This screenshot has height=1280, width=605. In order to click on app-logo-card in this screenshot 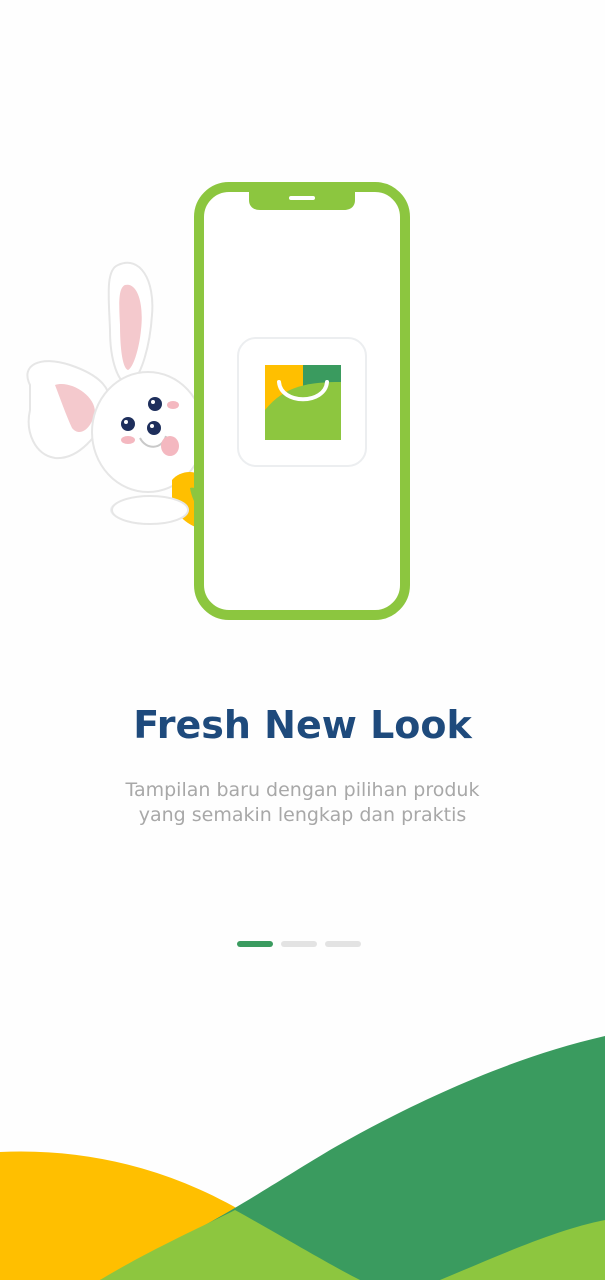, I will do `click(302, 402)`.